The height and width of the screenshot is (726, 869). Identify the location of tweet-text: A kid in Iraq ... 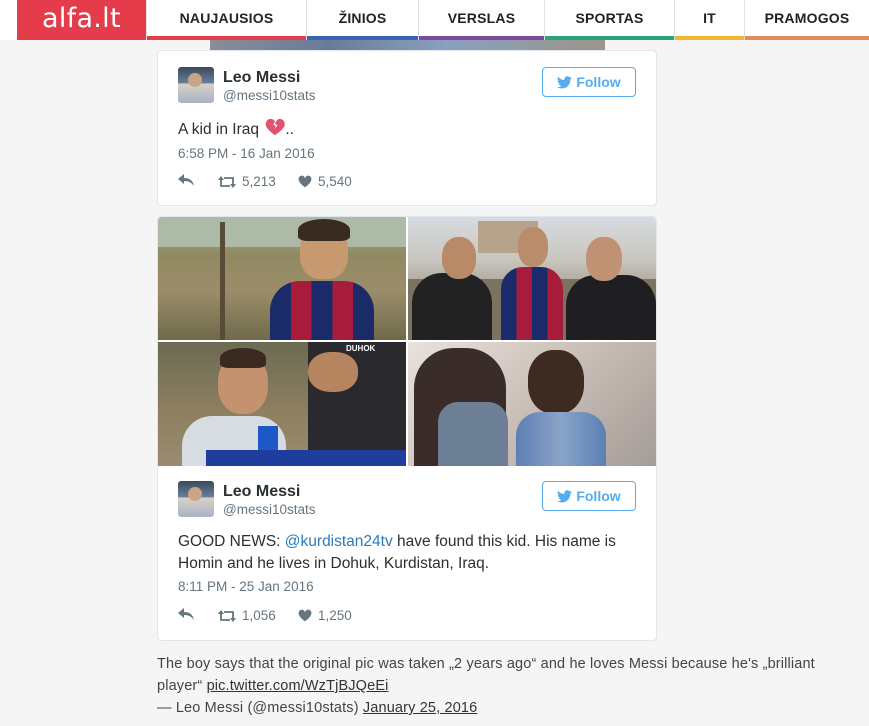
(409, 129).